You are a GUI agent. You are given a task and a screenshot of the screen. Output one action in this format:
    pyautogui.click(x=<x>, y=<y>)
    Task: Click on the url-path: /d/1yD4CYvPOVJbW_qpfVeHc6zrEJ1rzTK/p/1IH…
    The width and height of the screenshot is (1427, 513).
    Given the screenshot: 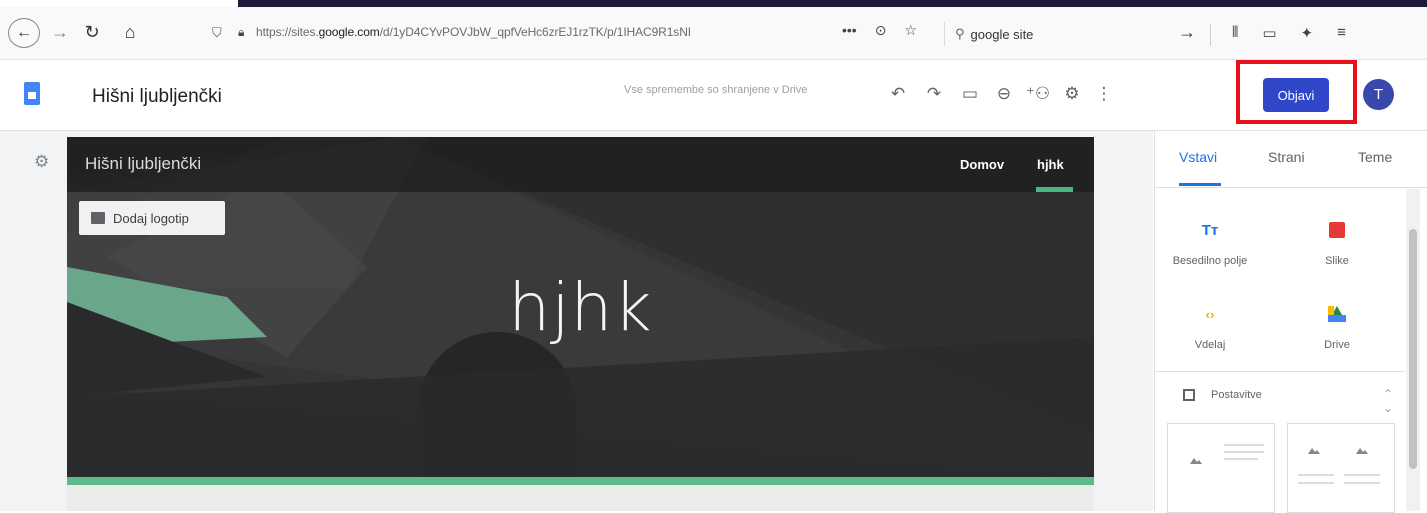 What is the action you would take?
    pyautogui.click(x=535, y=32)
    